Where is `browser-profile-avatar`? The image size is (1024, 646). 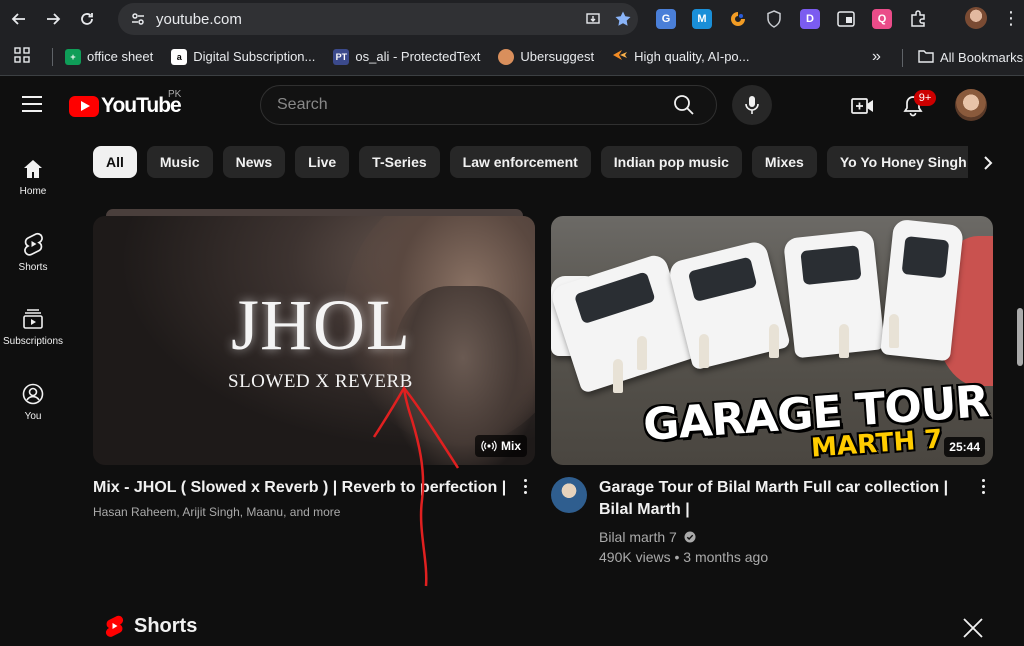 browser-profile-avatar is located at coordinates (976, 18).